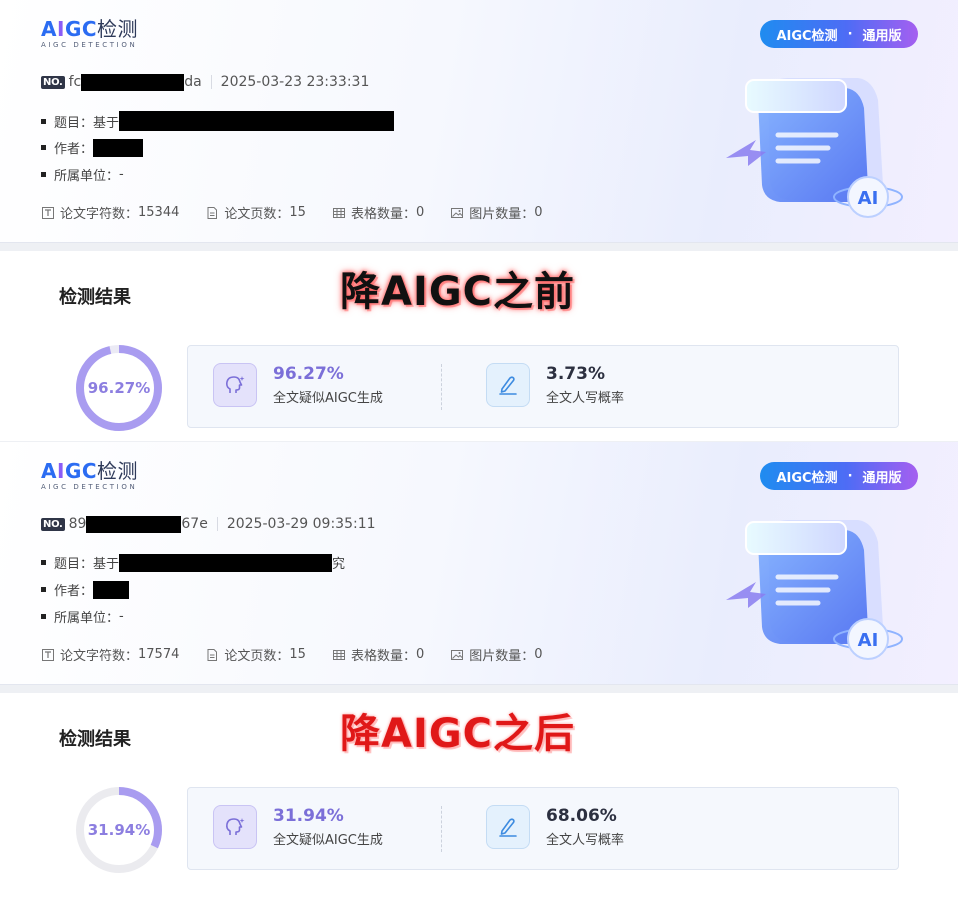 This screenshot has width=958, height=900. What do you see at coordinates (75, 82) in the screenshot?
I see `report-id-prefix: fc` at bounding box center [75, 82].